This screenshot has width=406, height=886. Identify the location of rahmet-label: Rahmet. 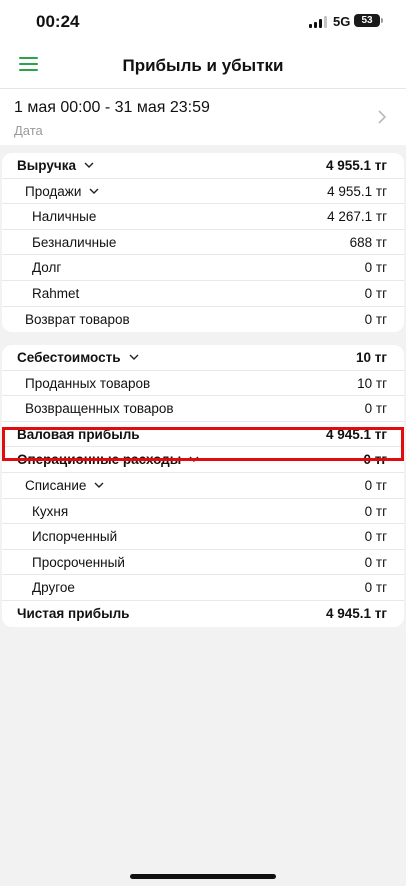
(56, 293).